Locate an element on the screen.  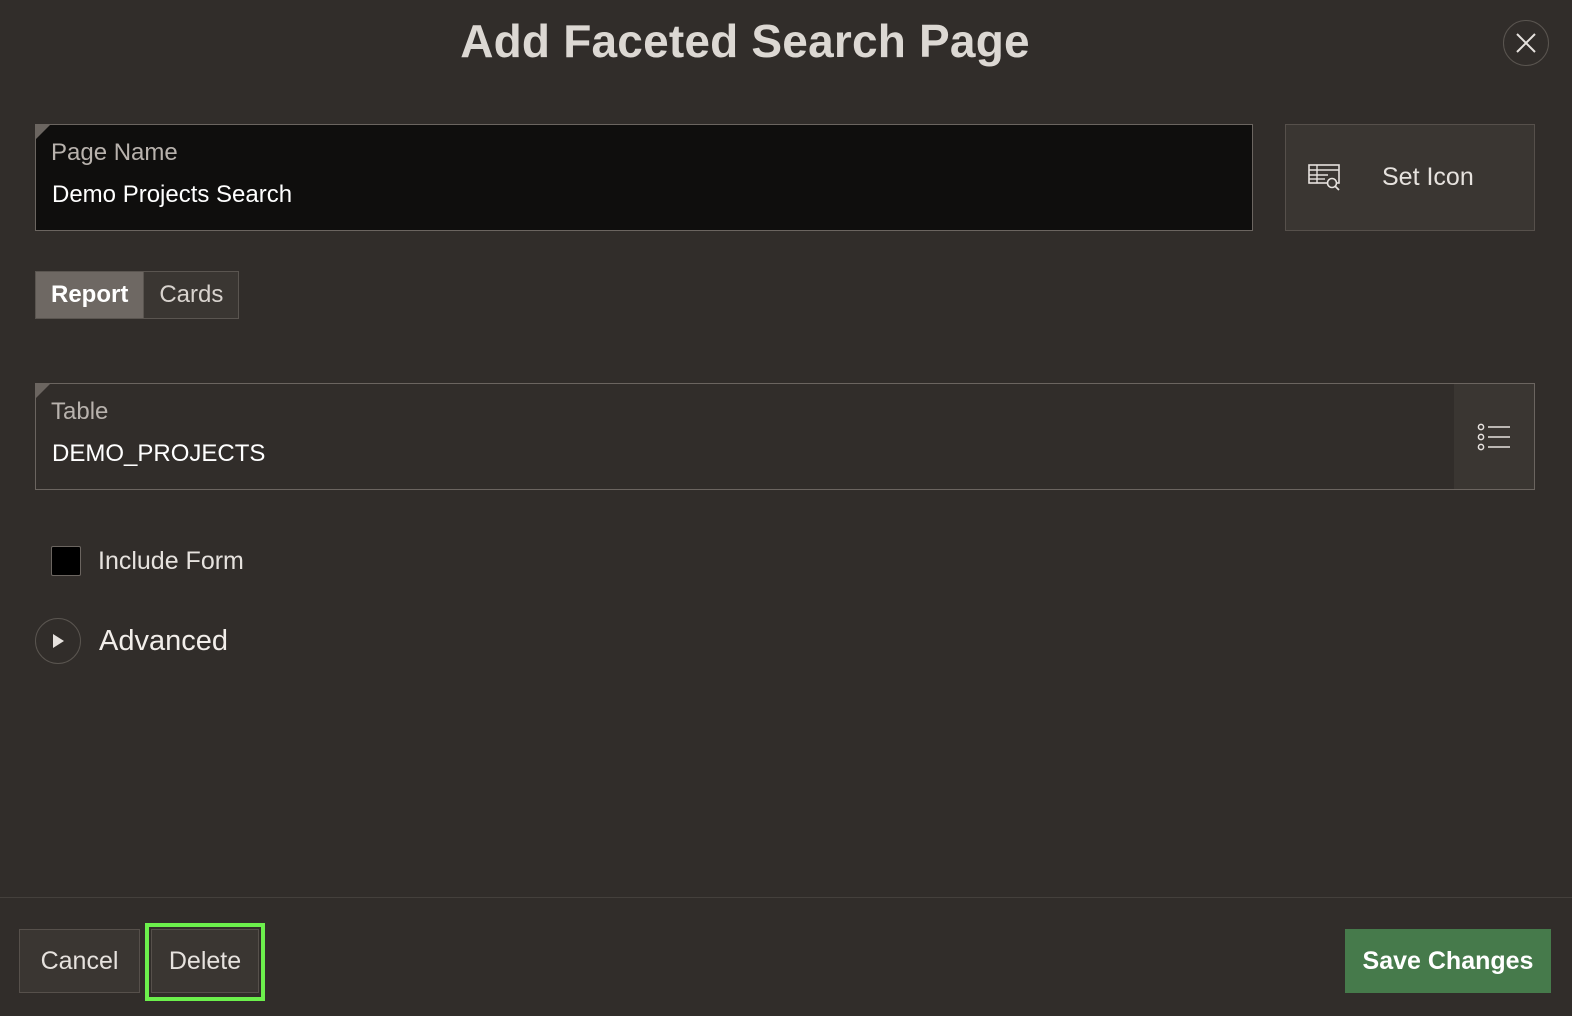
toggle-cards: Cards is located at coordinates (191, 295).